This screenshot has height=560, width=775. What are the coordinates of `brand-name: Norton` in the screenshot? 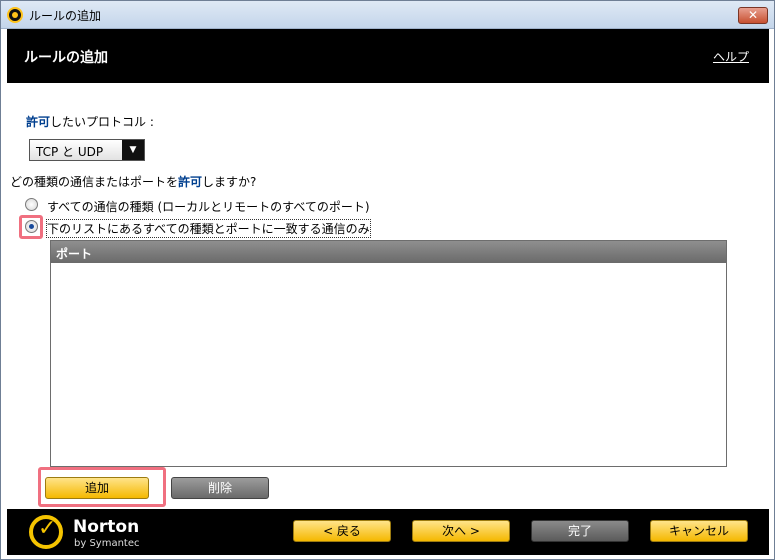 It's located at (106, 527).